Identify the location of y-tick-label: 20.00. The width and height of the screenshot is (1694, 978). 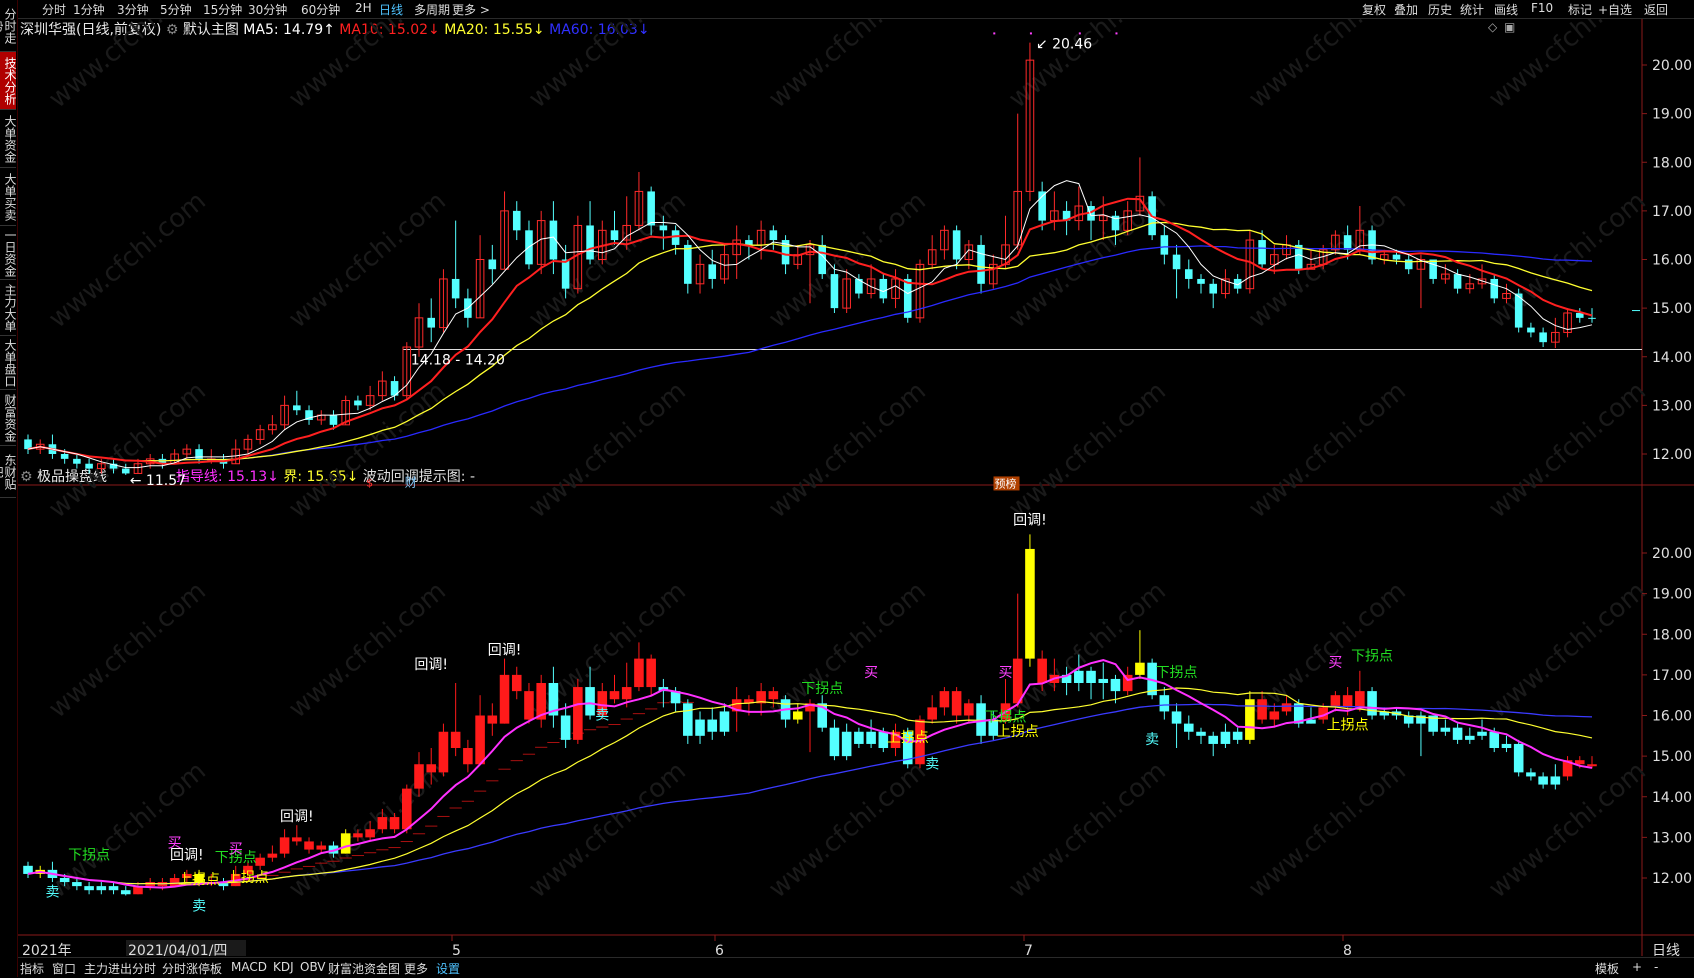
(1672, 66).